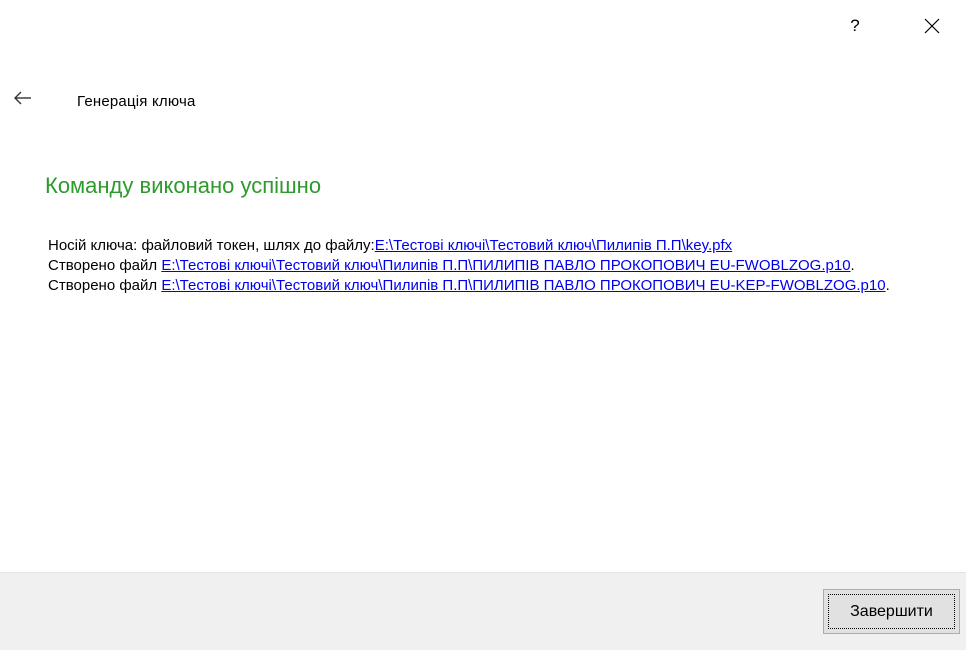  I want to click on finish-button-label: Завершити, so click(891, 611).